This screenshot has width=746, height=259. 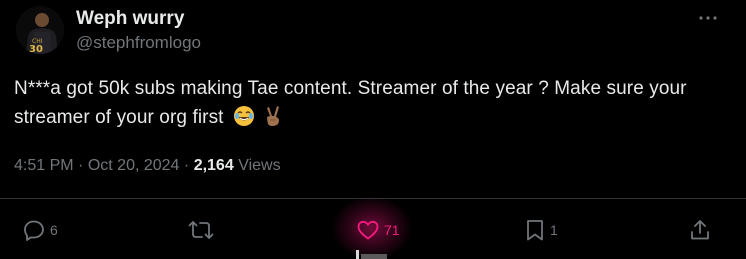 I want to click on like-count: 71, so click(x=392, y=230).